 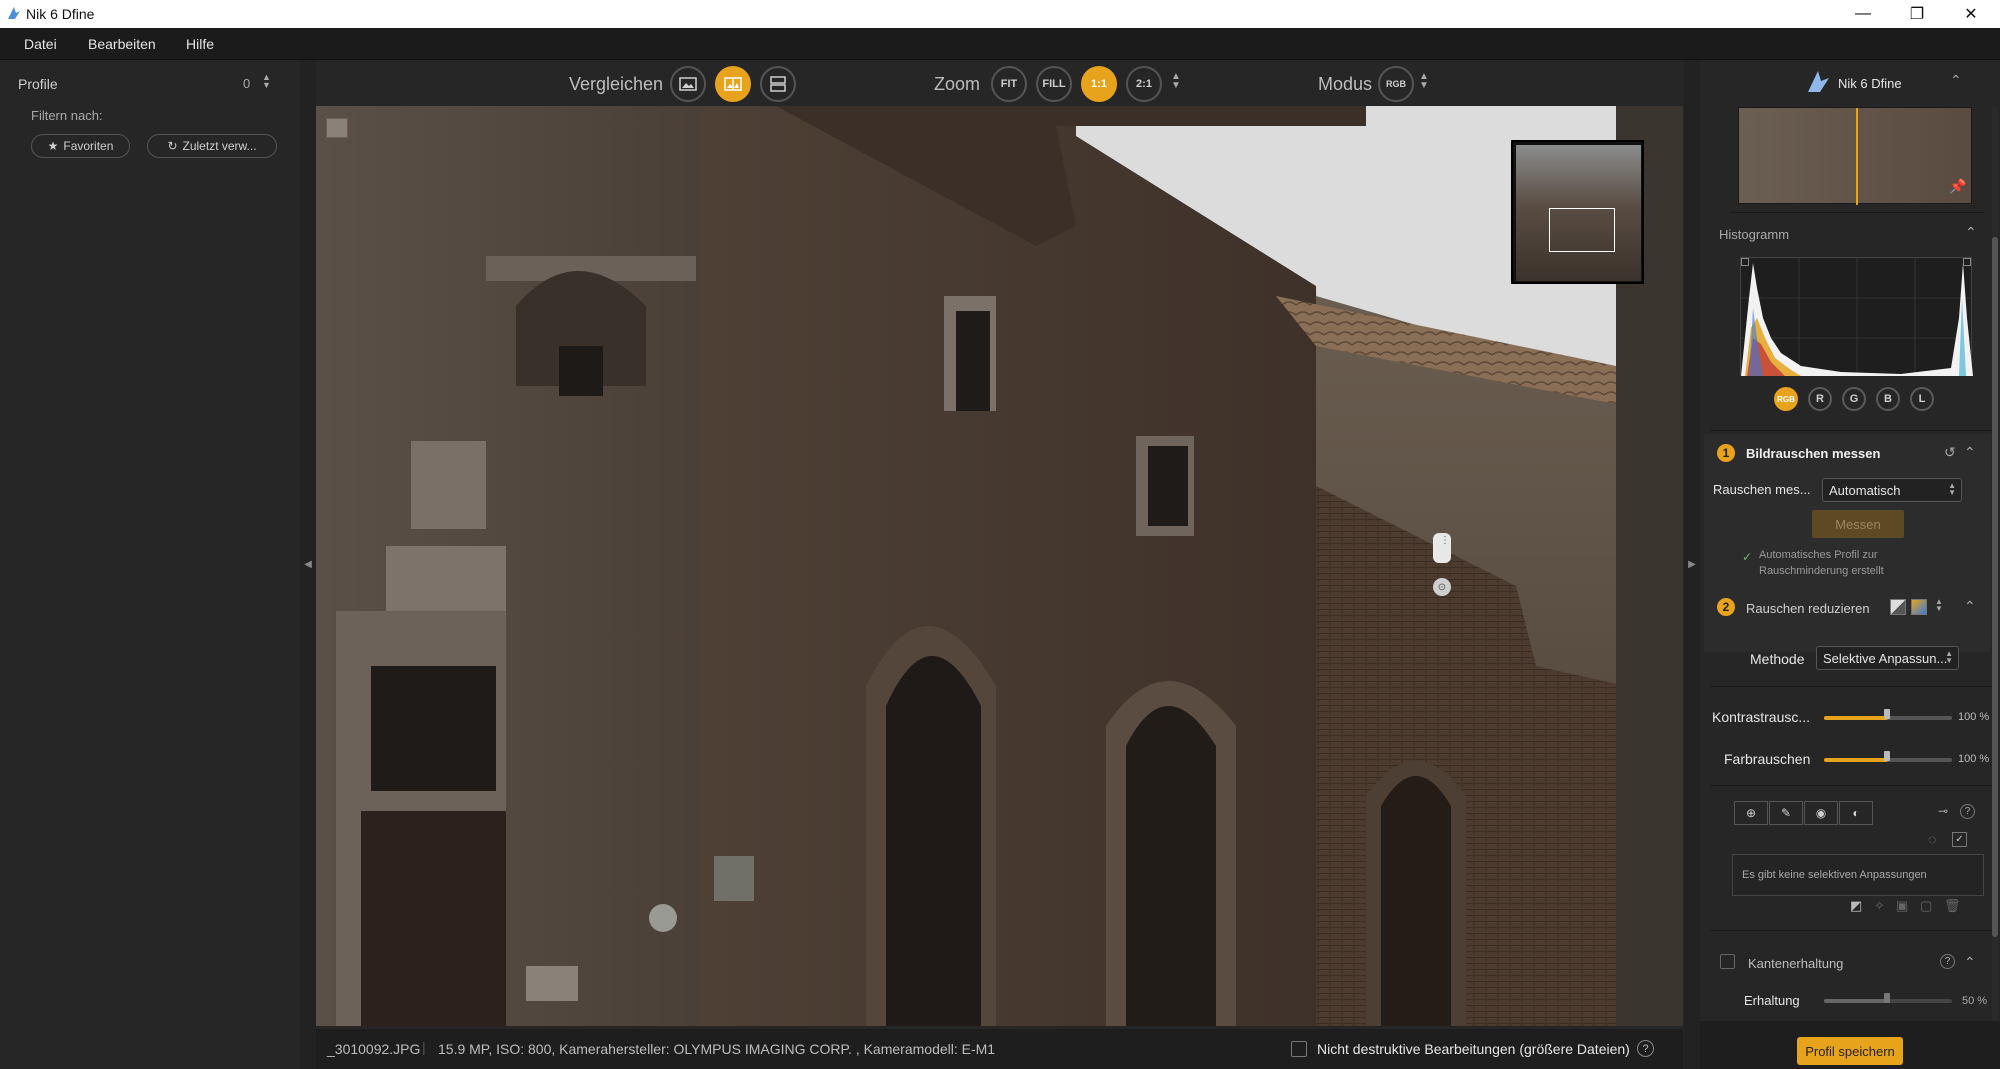 I want to click on shadow-clip-indicator, so click(x=1745, y=262).